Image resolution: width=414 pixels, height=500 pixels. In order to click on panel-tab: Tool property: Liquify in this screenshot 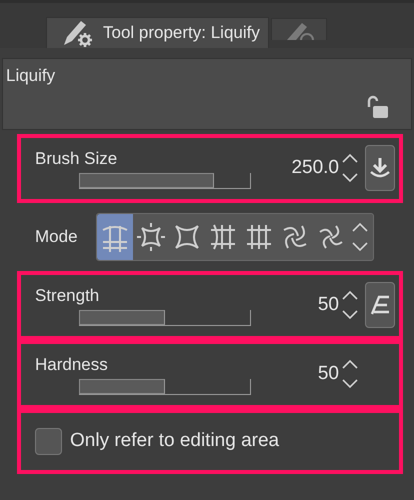, I will do `click(157, 32)`.